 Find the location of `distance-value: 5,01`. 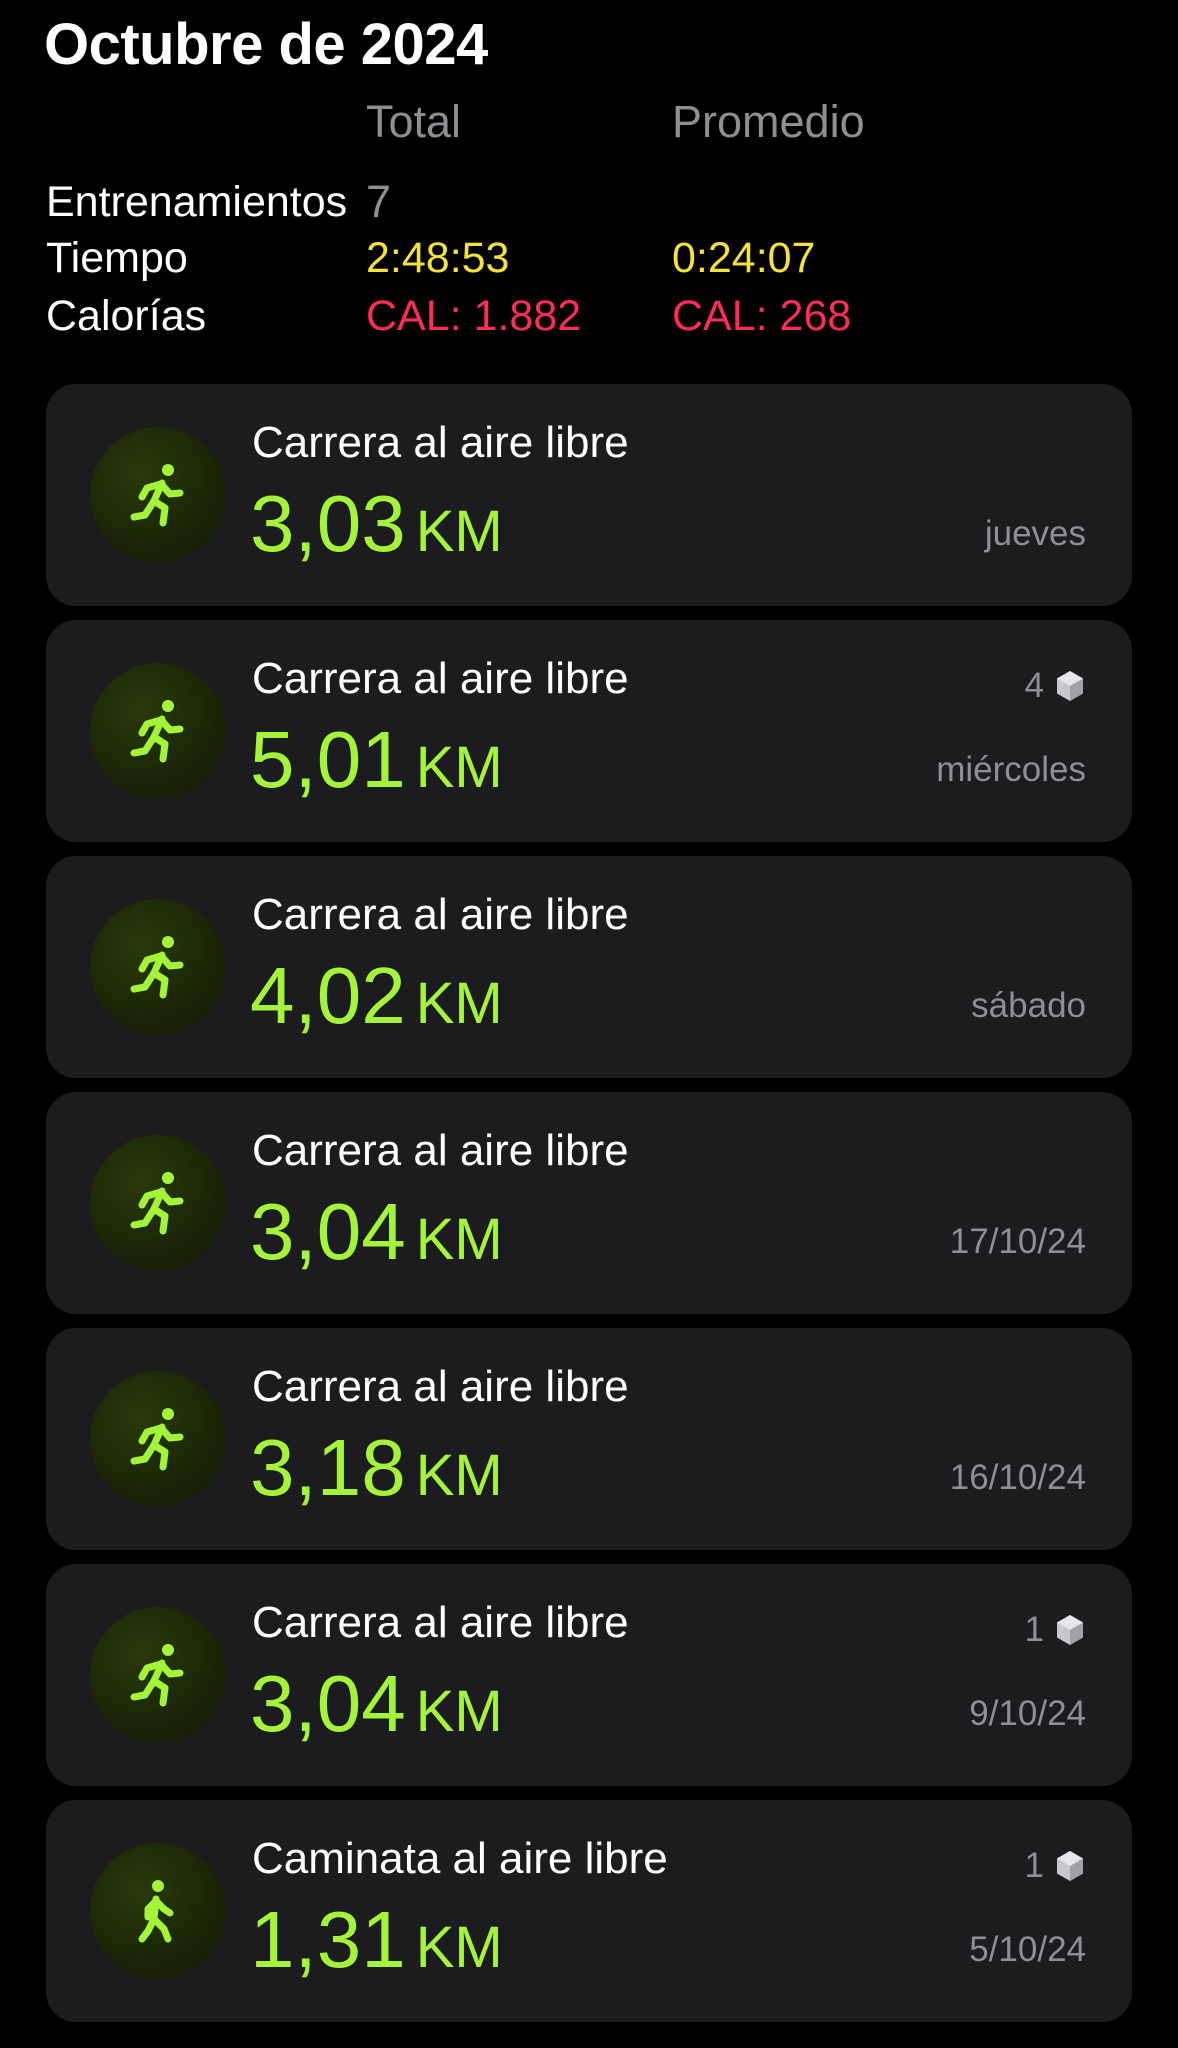

distance-value: 5,01 is located at coordinates (328, 759).